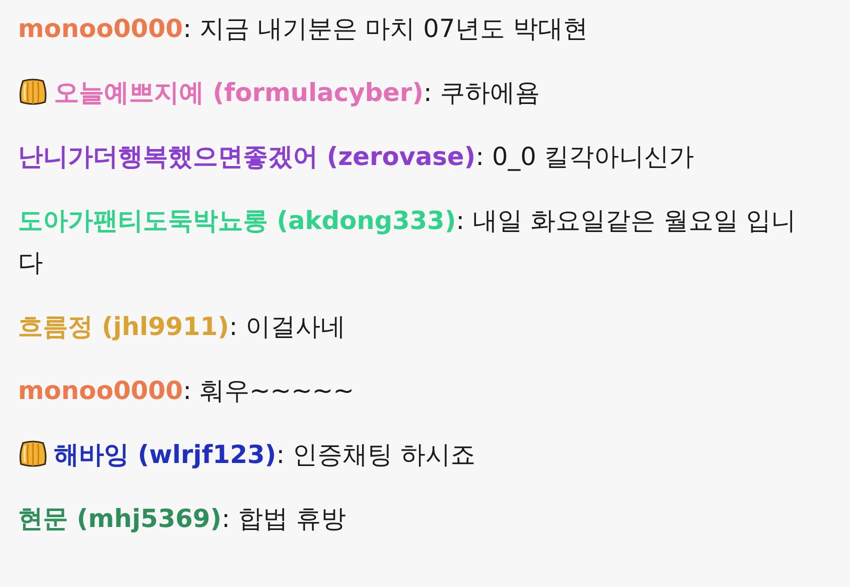 The image size is (850, 587). What do you see at coordinates (182, 326) in the screenshot?
I see `chat-message: 흐름정 (jhl9911): 이걸사네` at bounding box center [182, 326].